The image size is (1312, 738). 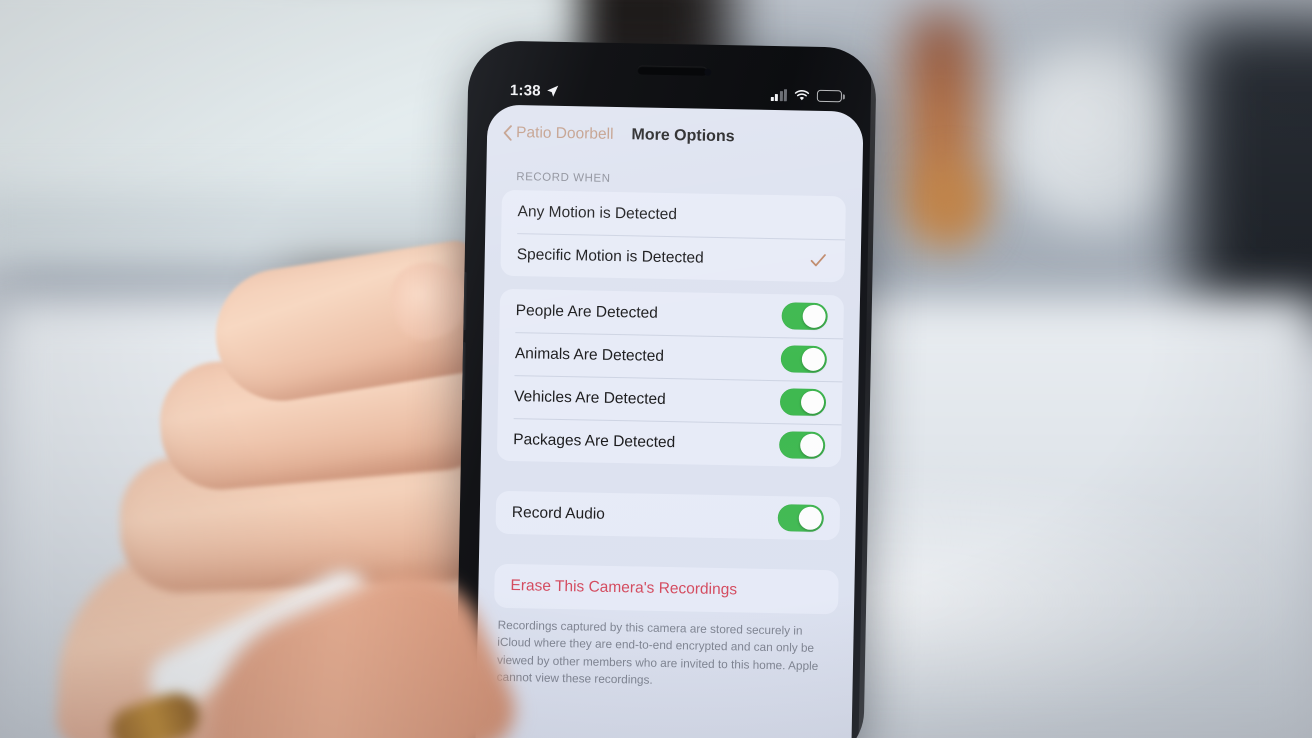 I want to click on row-label: Packages Are Detected, so click(x=594, y=440).